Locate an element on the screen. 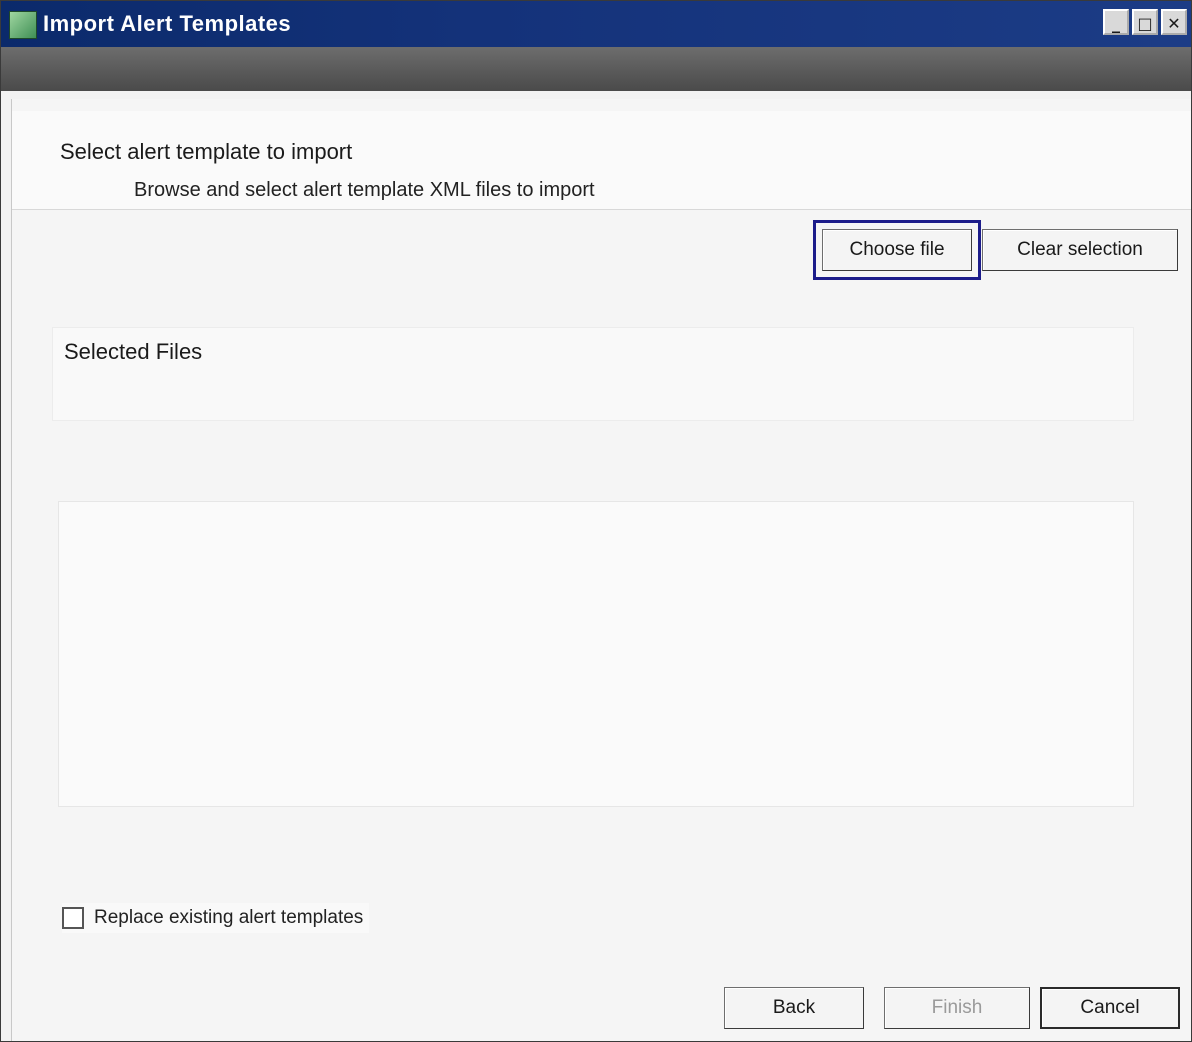 Image resolution: width=1192 pixels, height=1042 pixels. cancel-button: Cancel is located at coordinates (1110, 1008).